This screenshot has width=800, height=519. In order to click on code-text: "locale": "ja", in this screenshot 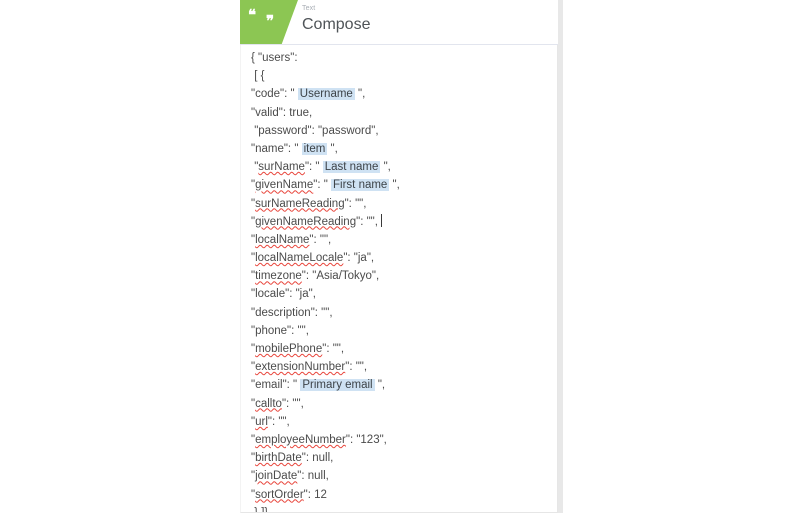, I will do `click(283, 294)`.